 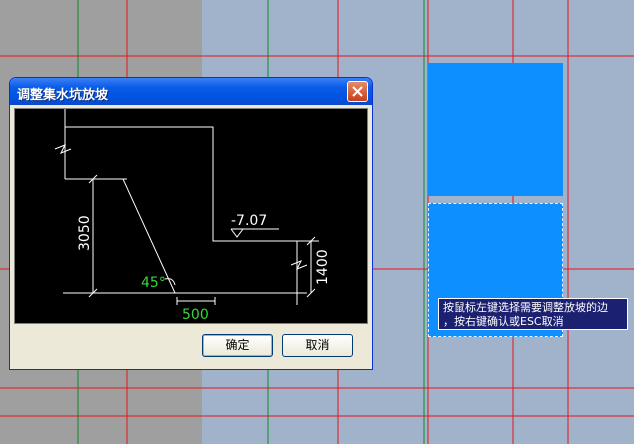 What do you see at coordinates (191, 91) in the screenshot?
I see `dialog-titlebar: 调整集水坑放坡` at bounding box center [191, 91].